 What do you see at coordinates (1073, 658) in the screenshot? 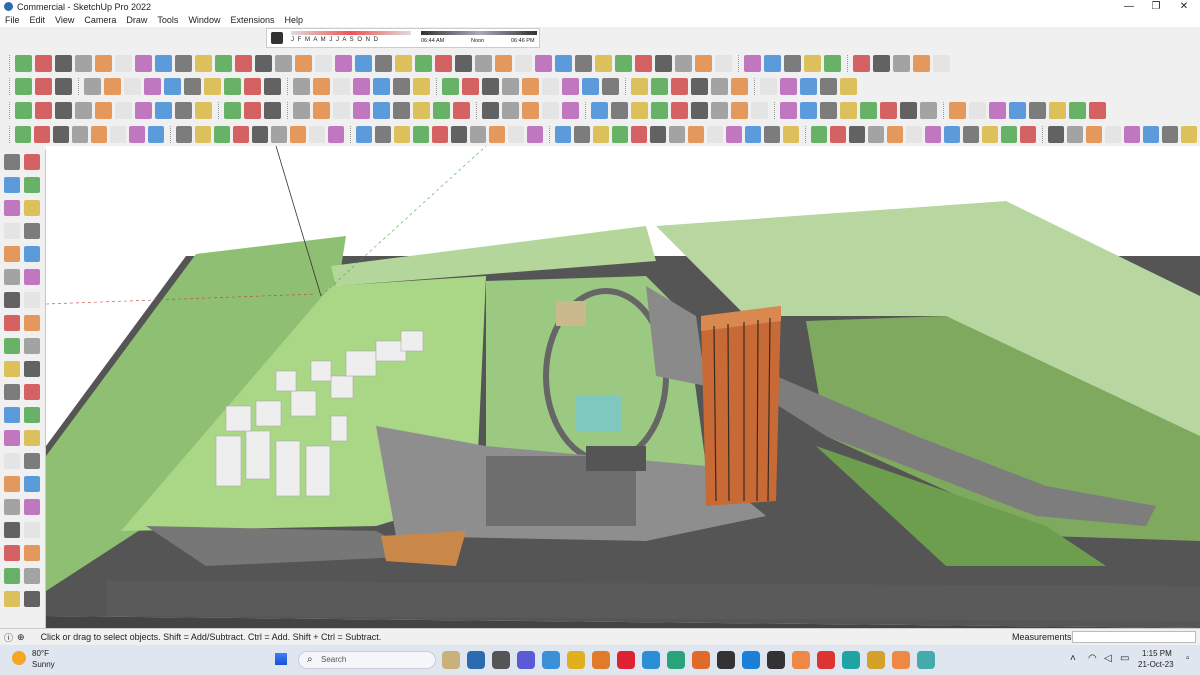
I see `tray-chevron-icon: ˄` at bounding box center [1073, 658].